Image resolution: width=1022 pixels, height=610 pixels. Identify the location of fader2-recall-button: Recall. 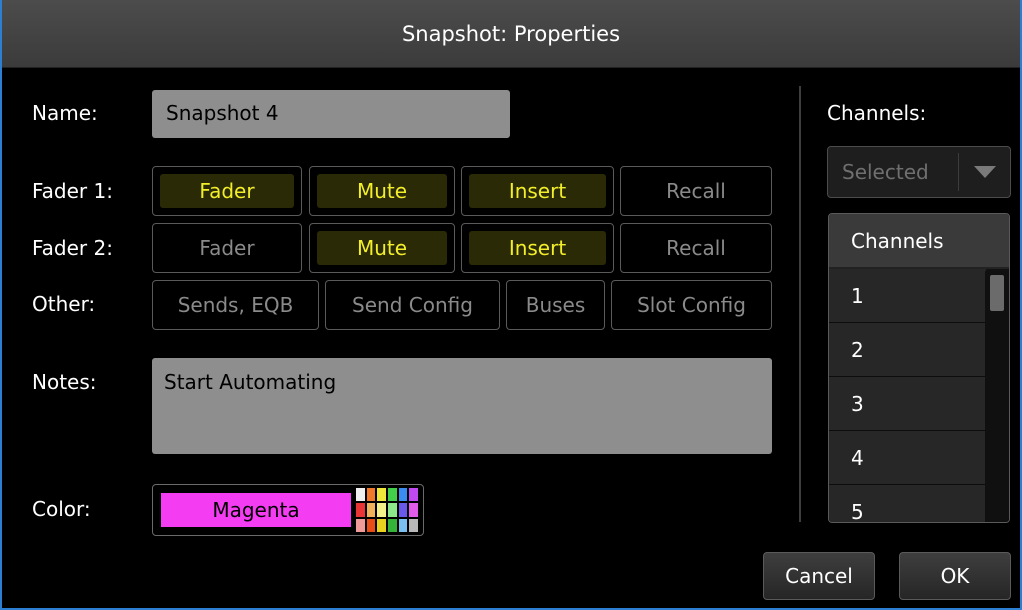
(696, 248).